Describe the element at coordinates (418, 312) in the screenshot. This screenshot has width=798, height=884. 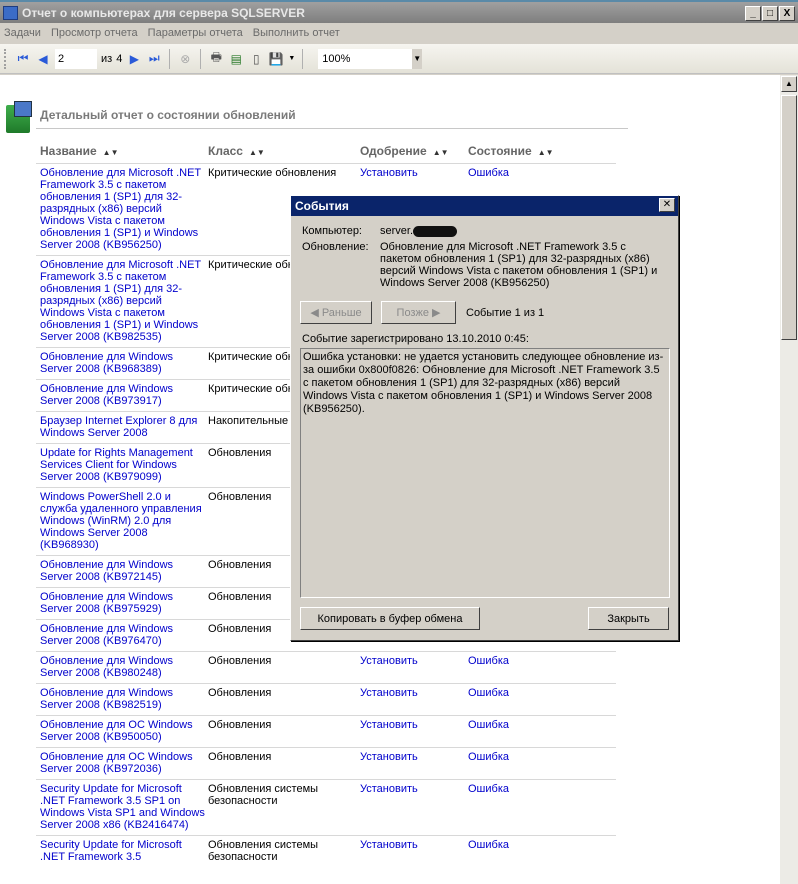
I see `later-button: Позже ▶` at that location.